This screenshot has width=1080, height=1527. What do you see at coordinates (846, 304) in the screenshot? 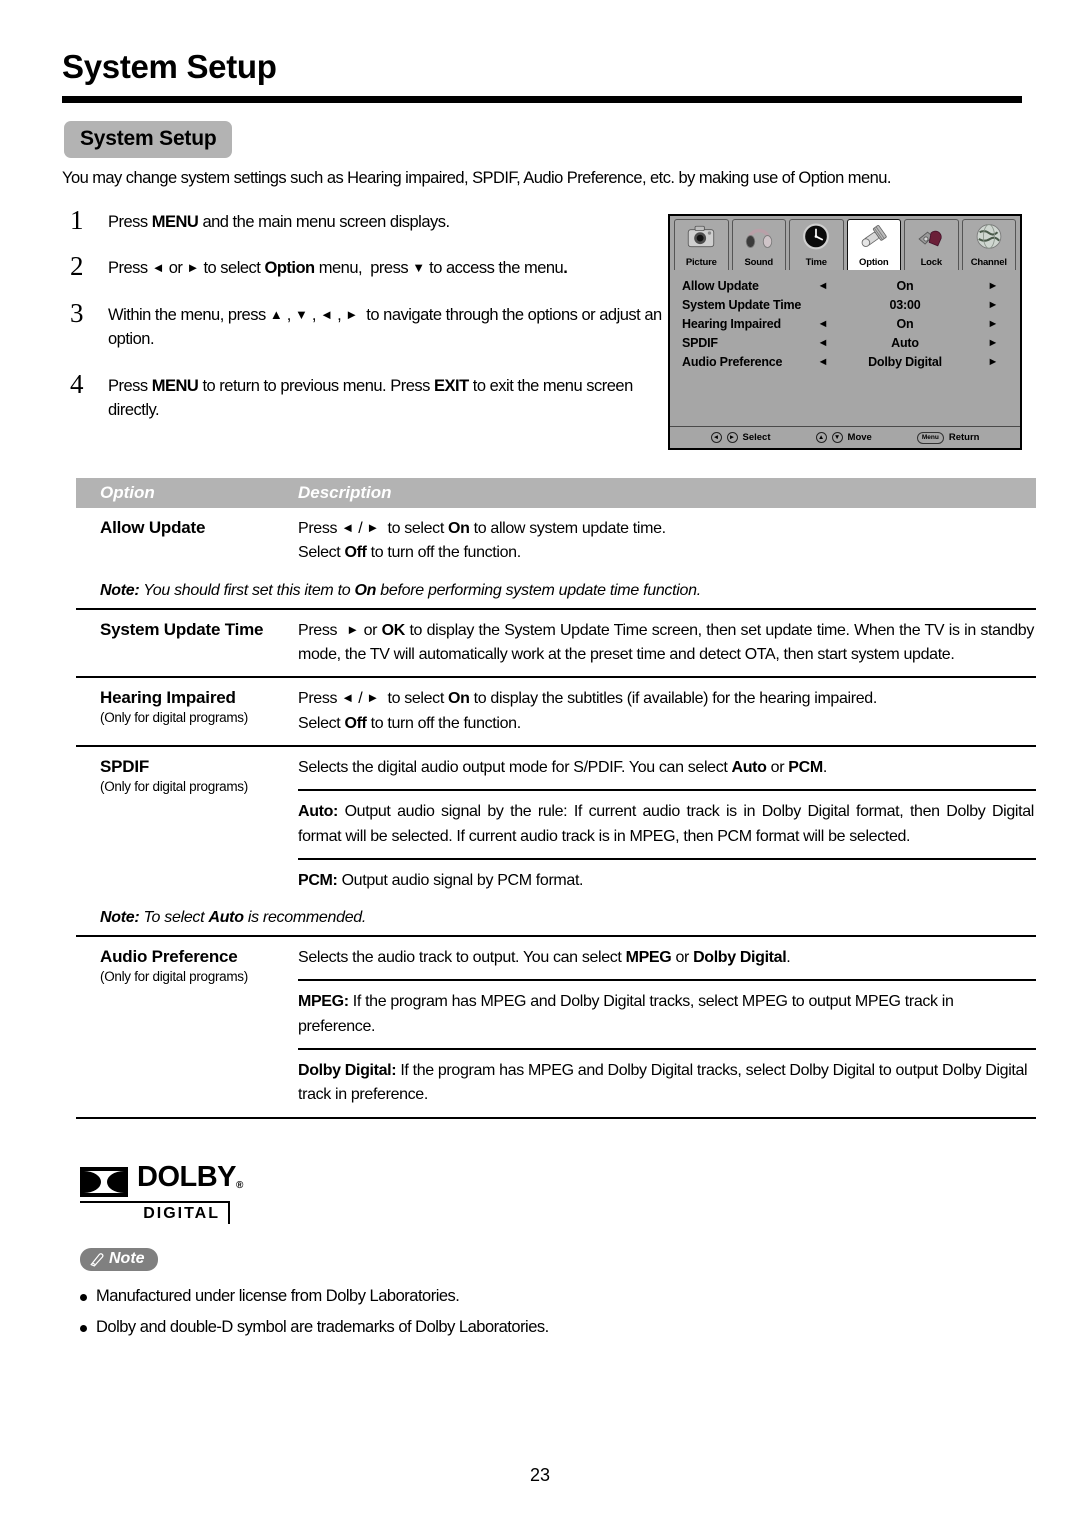
I see `osd-row-system-update-time: System Update Time 03:00 ►` at bounding box center [846, 304].